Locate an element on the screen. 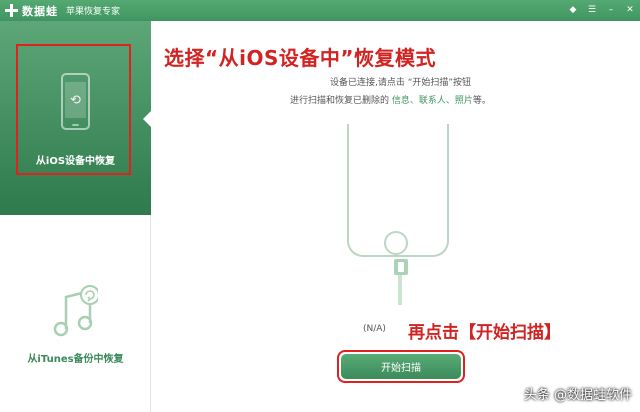  plus-logo-icon is located at coordinates (11, 10).